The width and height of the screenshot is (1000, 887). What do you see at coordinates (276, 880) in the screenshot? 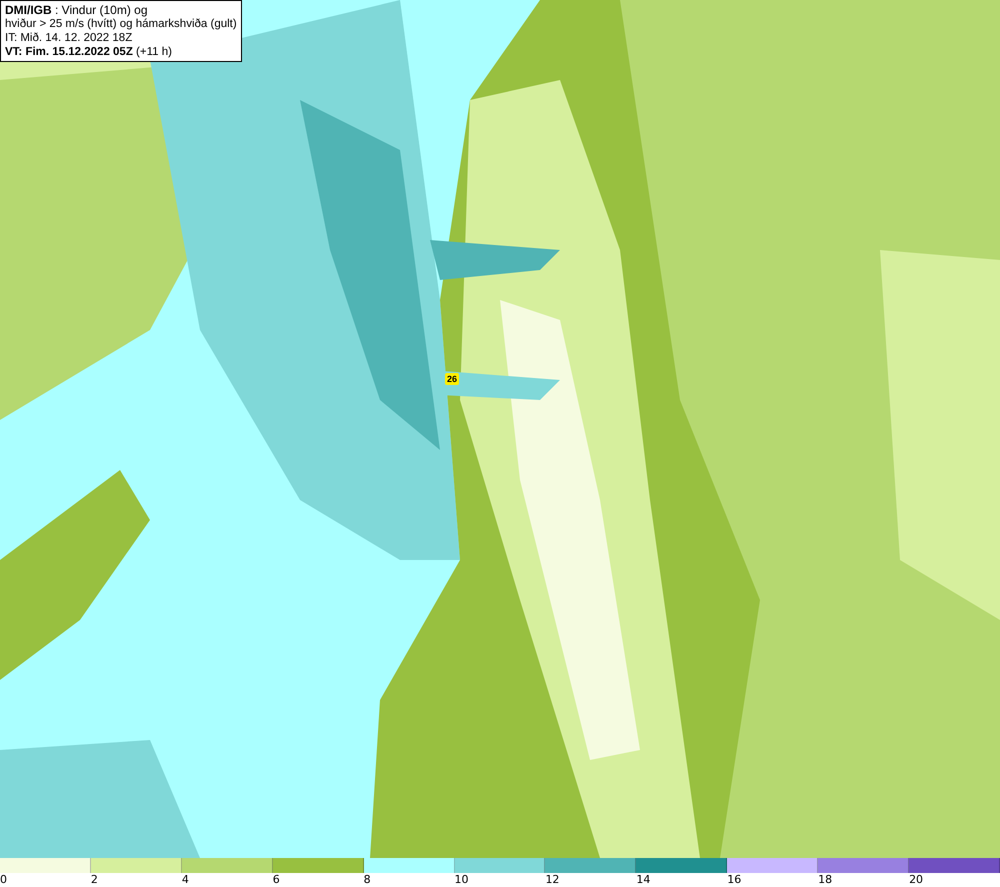
I see `legend-tick-label: 6` at bounding box center [276, 880].